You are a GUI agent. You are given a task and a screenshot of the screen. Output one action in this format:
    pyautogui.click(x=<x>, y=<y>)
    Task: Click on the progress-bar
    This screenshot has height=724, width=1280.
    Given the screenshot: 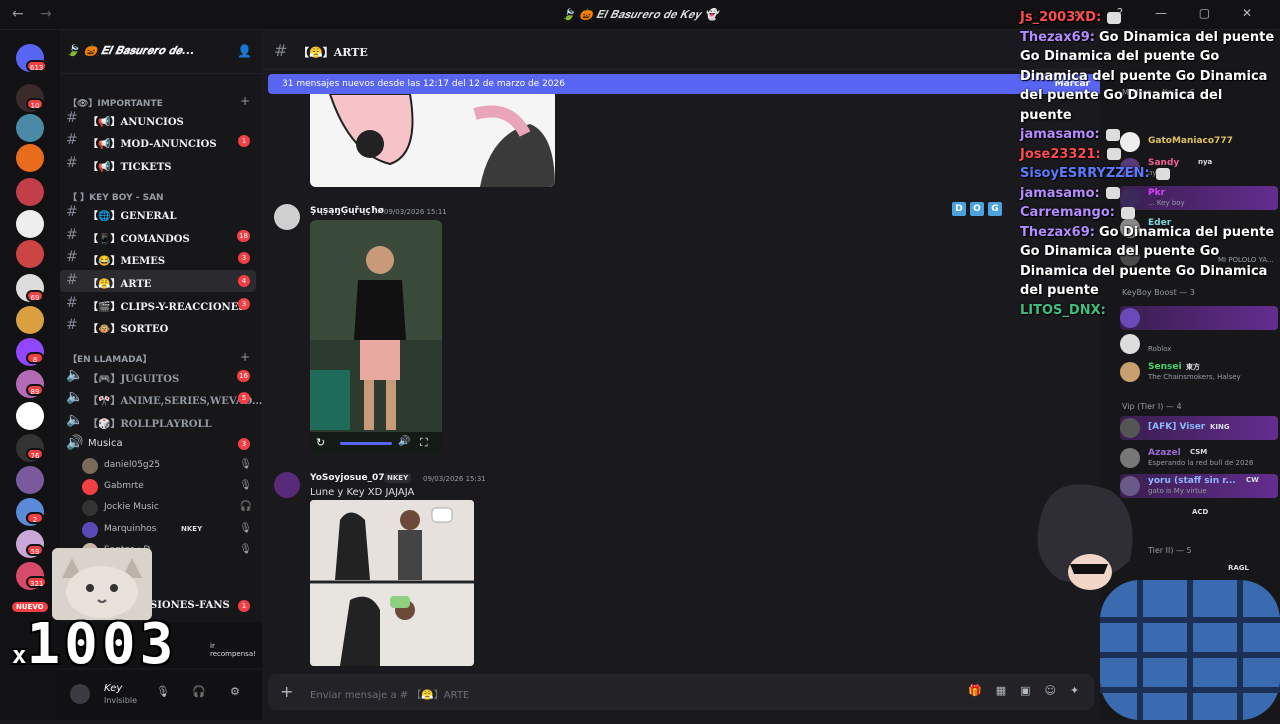 What is the action you would take?
    pyautogui.click(x=366, y=443)
    